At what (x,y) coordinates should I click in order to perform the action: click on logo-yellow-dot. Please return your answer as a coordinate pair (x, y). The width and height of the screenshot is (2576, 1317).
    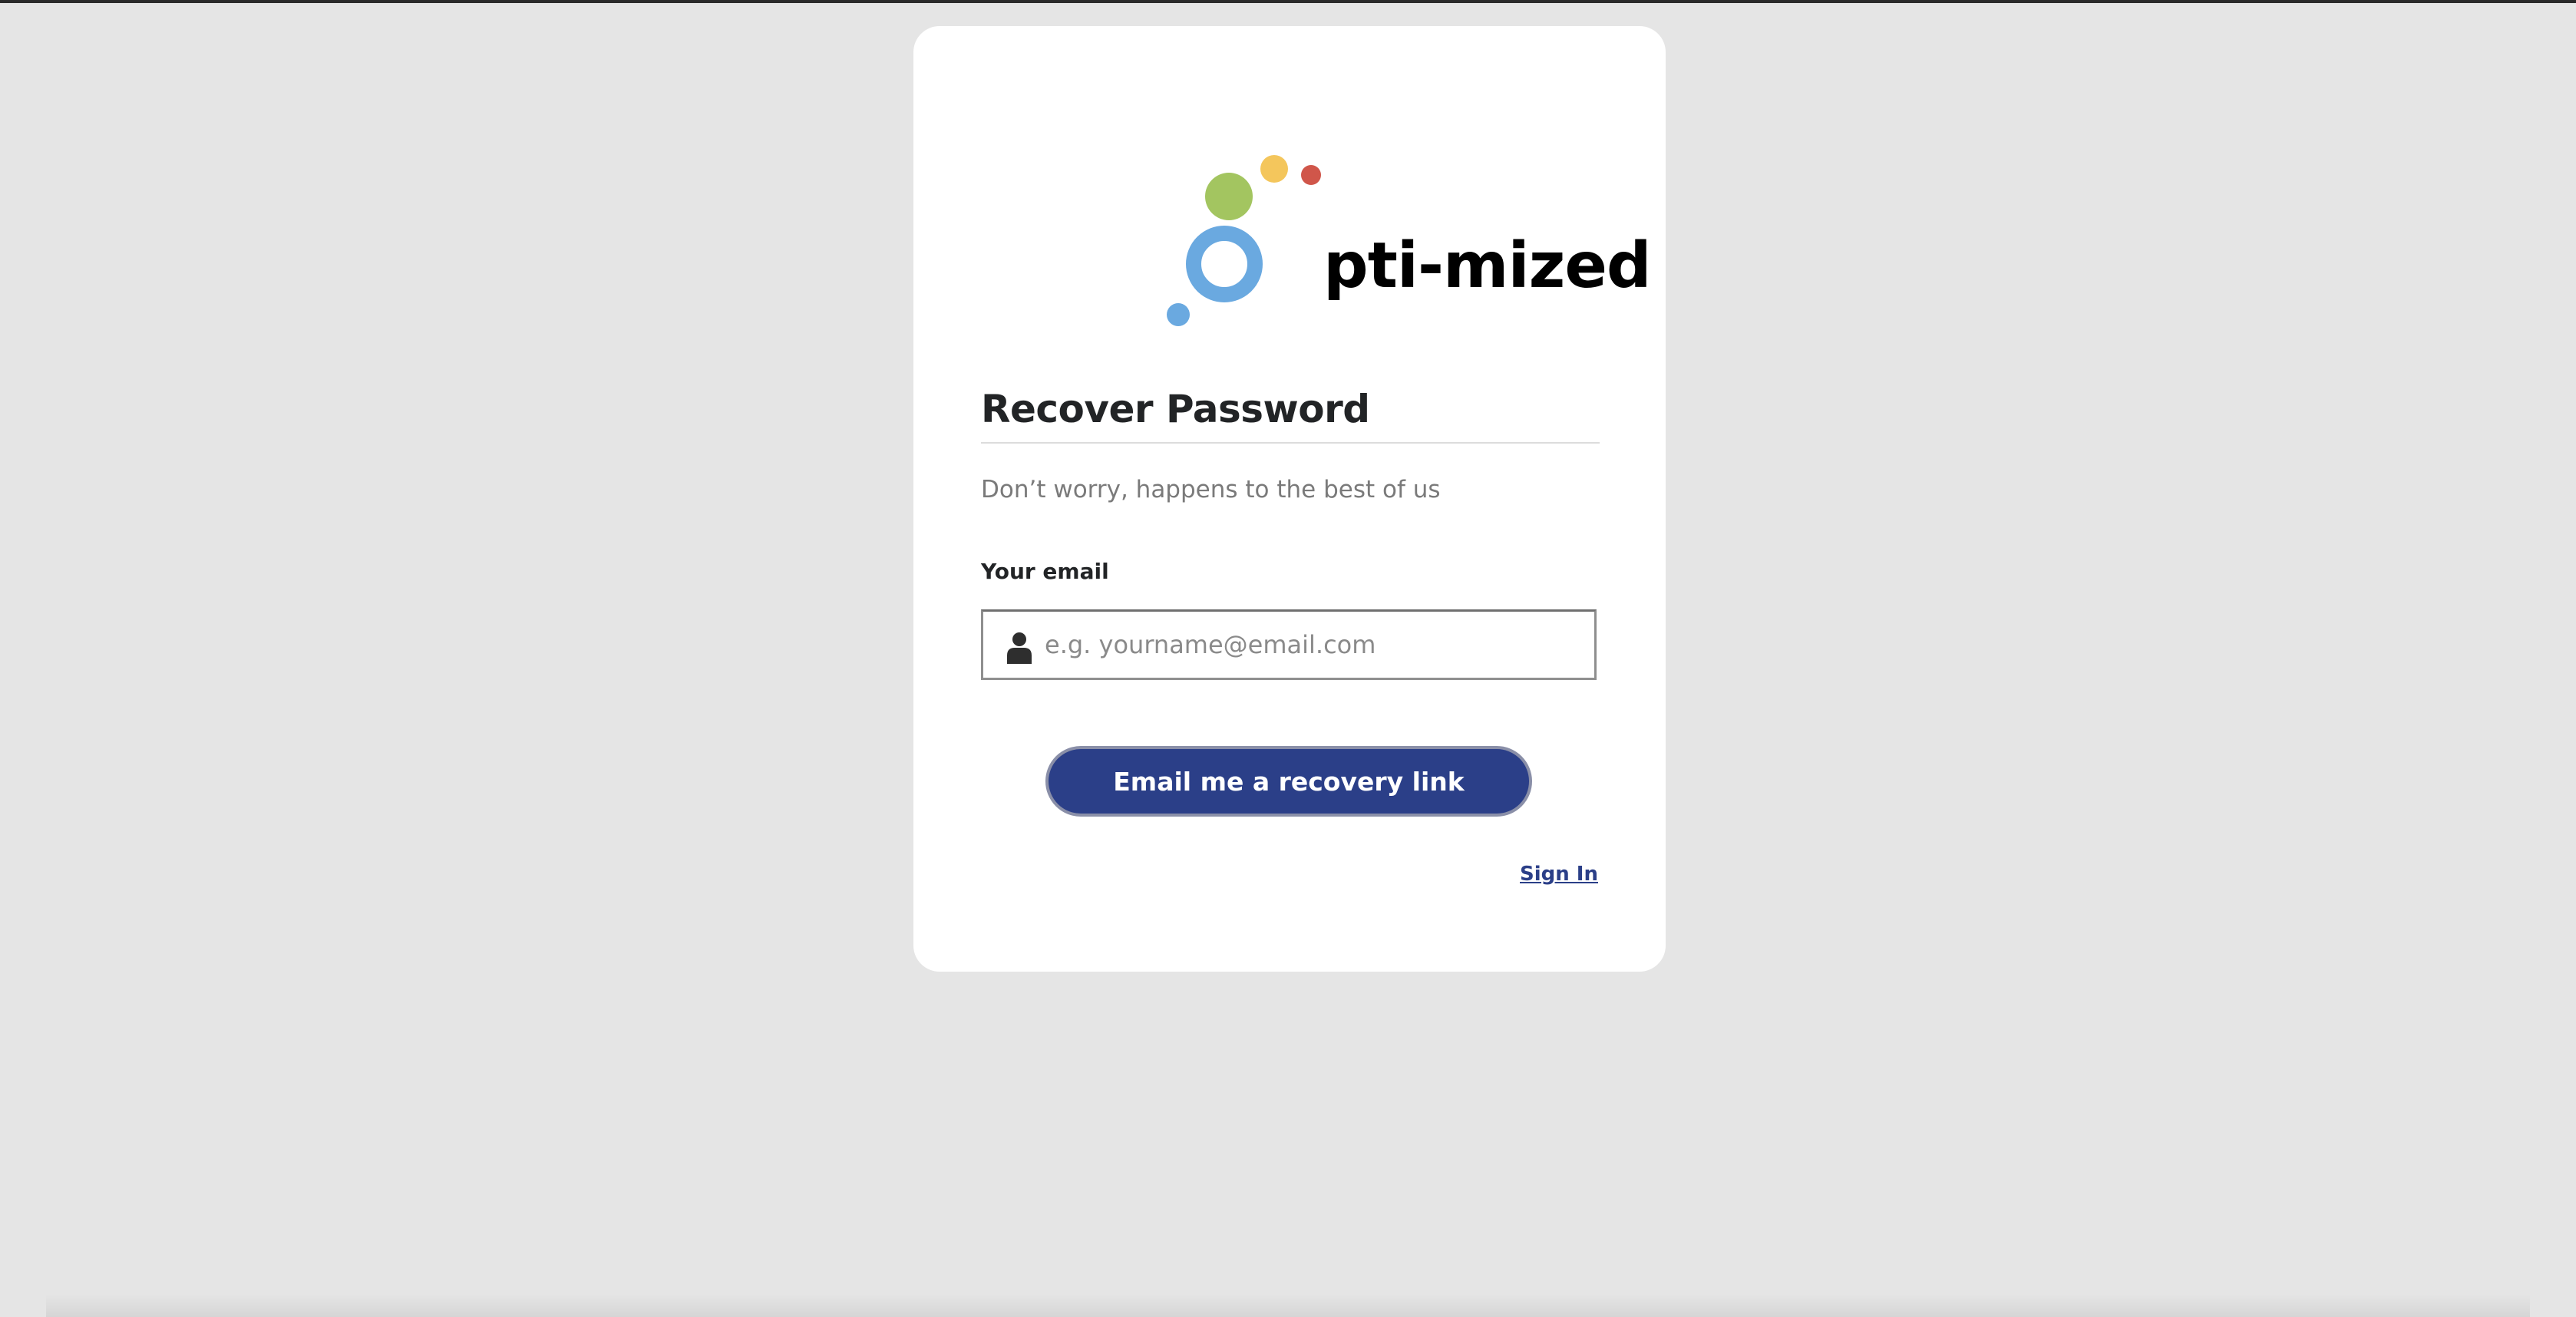
    Looking at the image, I should click on (1274, 169).